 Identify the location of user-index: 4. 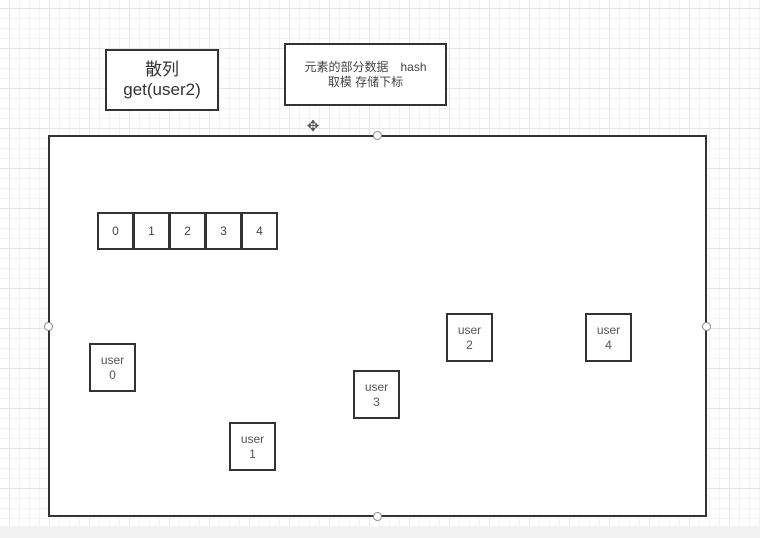
(608, 344).